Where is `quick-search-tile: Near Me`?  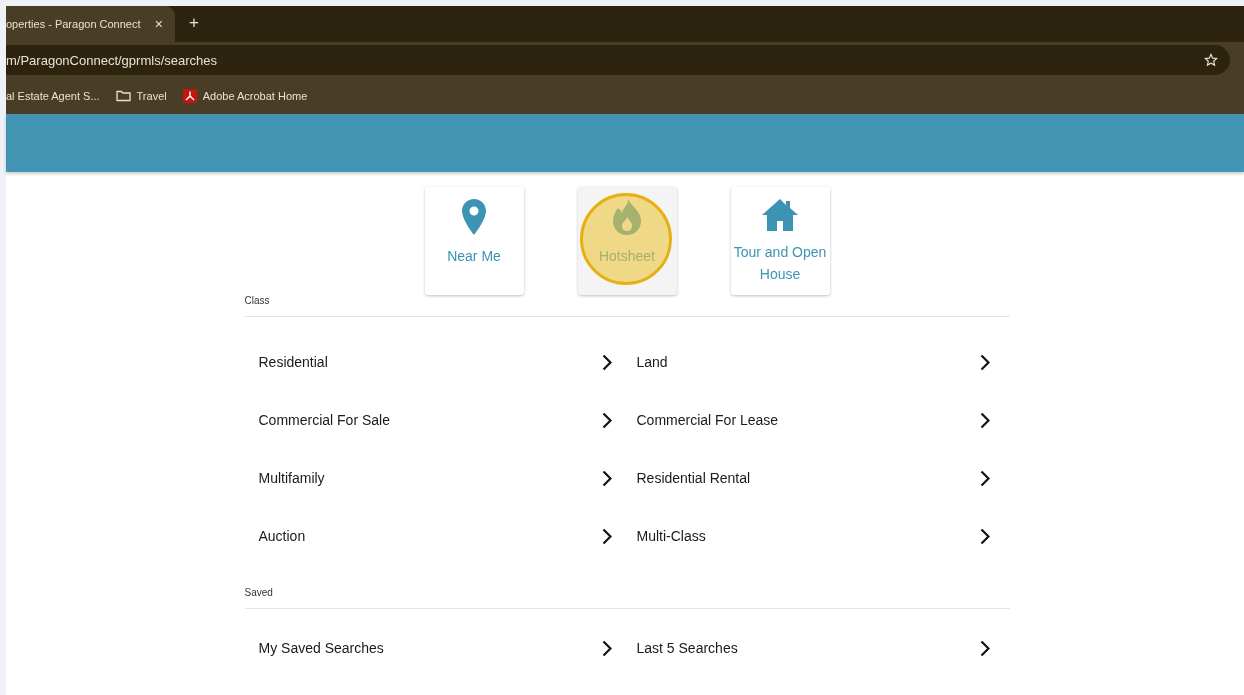
quick-search-tile: Near Me is located at coordinates (474, 241).